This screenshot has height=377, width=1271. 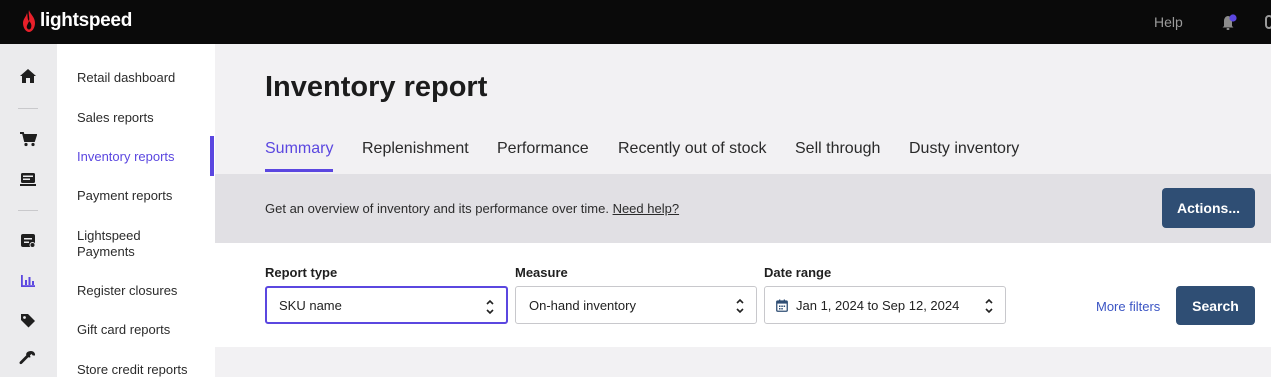 I want to click on tab-sell-through: Sell through, so click(x=837, y=149).